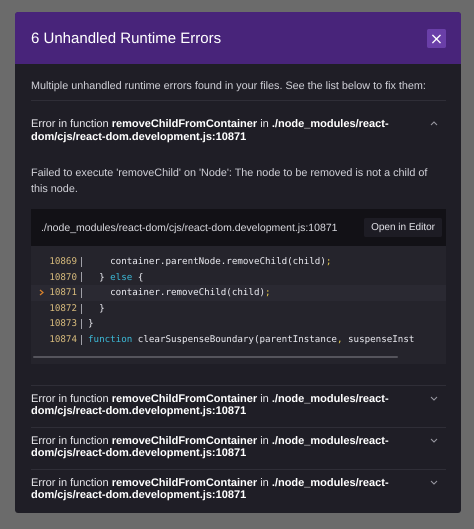 The image size is (474, 529). I want to click on close-button: ×, so click(436, 38).